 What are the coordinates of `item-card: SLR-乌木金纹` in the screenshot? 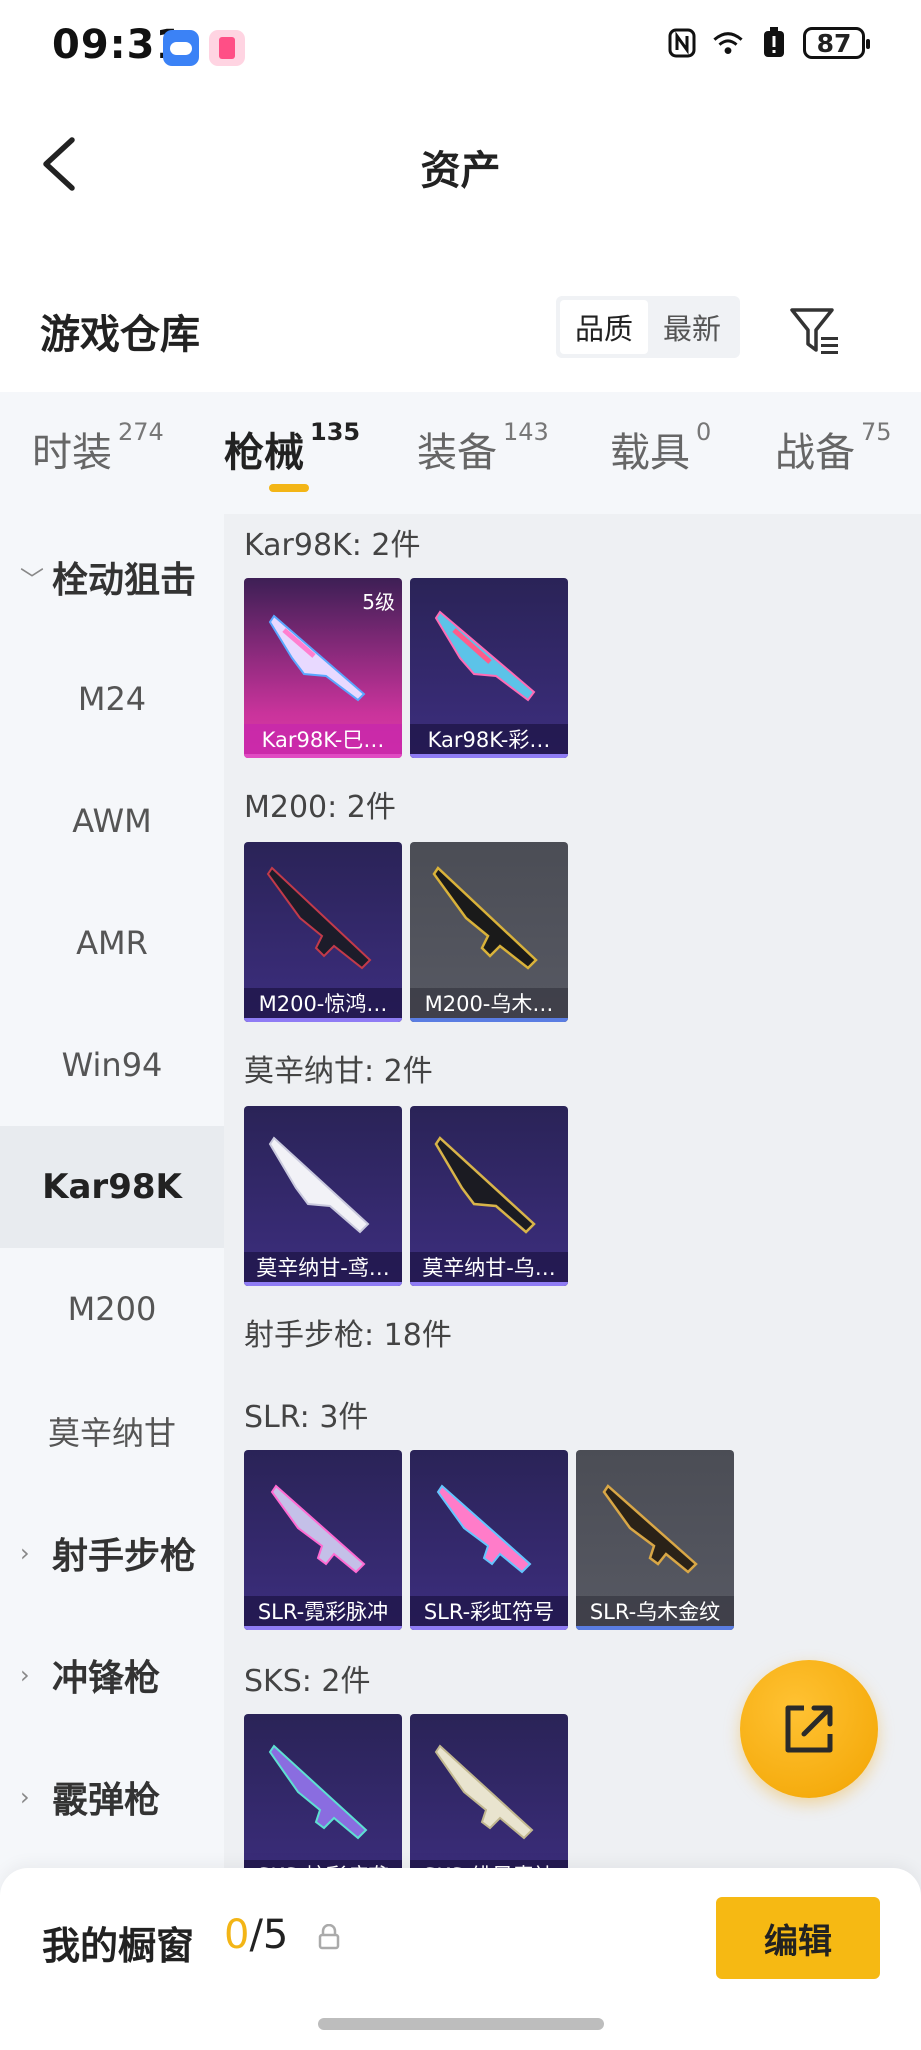 It's located at (655, 1540).